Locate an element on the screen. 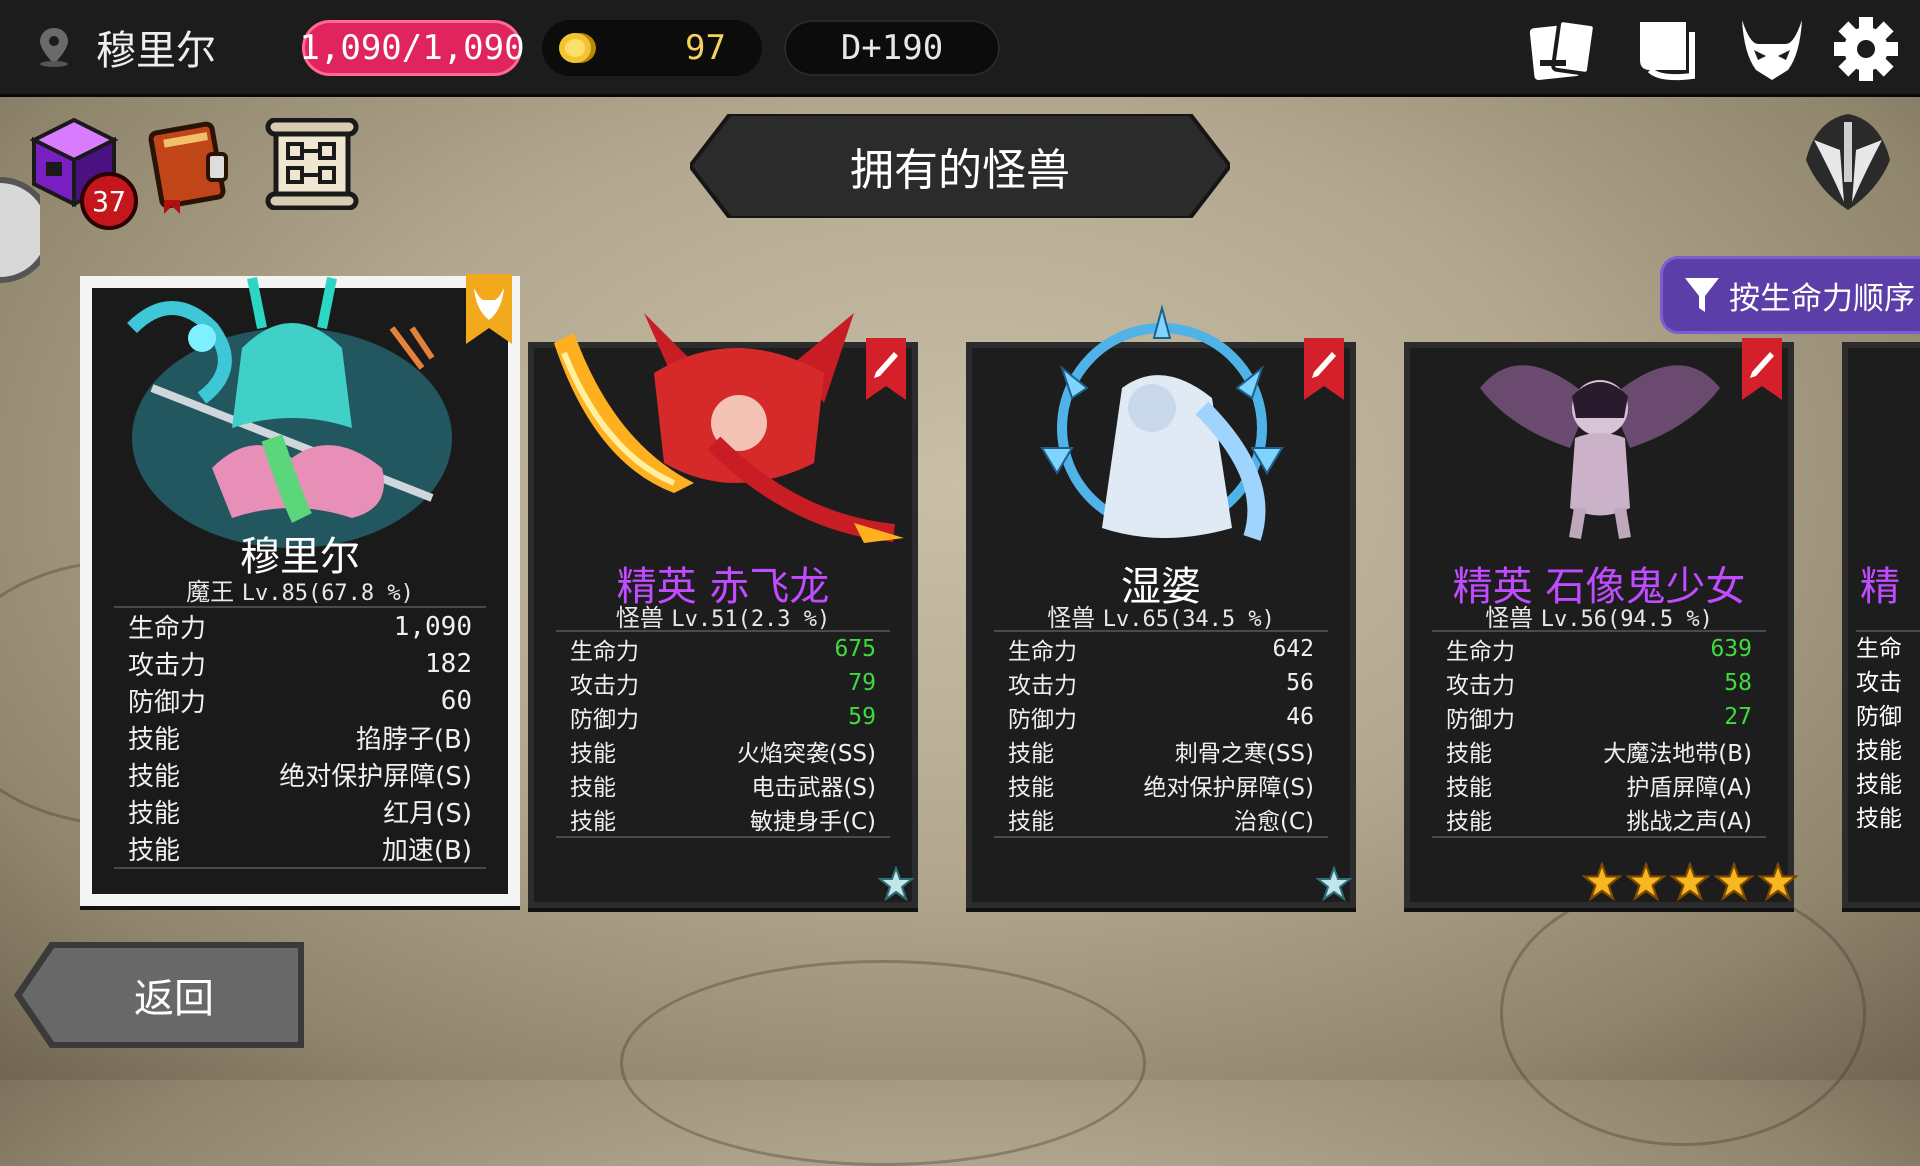  monster-class-level: 怪兽 Lv.51(2.3 %) is located at coordinates (723, 615).